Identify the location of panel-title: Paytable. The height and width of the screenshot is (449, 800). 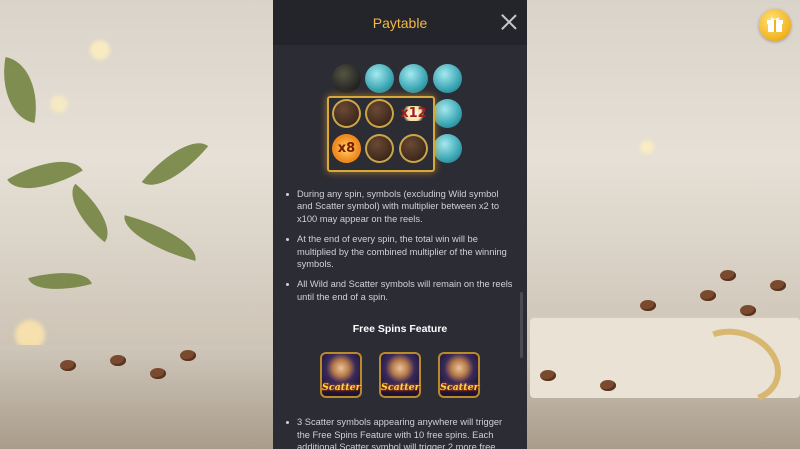
(400, 22).